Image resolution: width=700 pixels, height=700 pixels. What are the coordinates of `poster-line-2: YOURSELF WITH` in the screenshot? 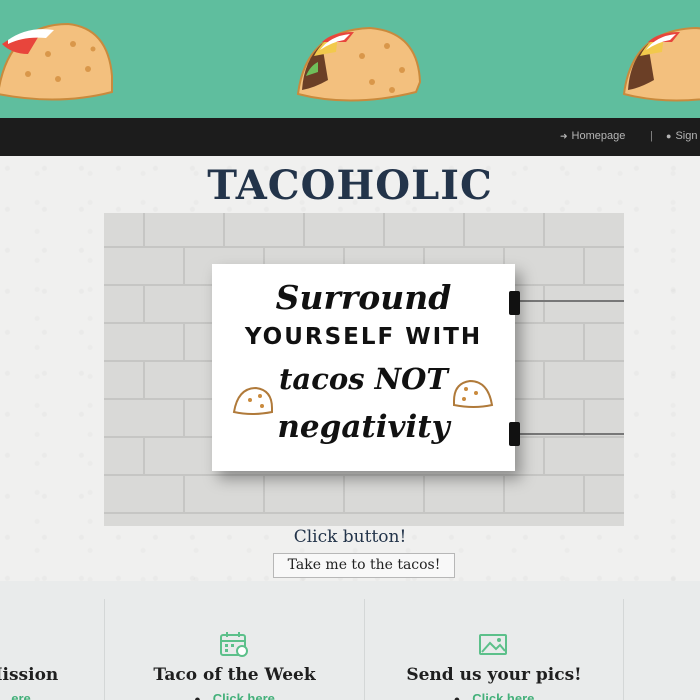 It's located at (363, 337).